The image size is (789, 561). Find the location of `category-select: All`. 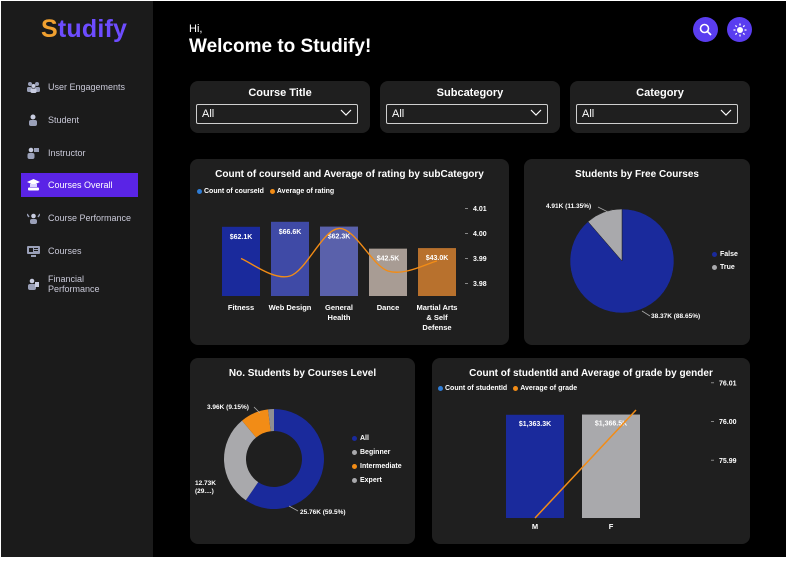

category-select: All is located at coordinates (657, 114).